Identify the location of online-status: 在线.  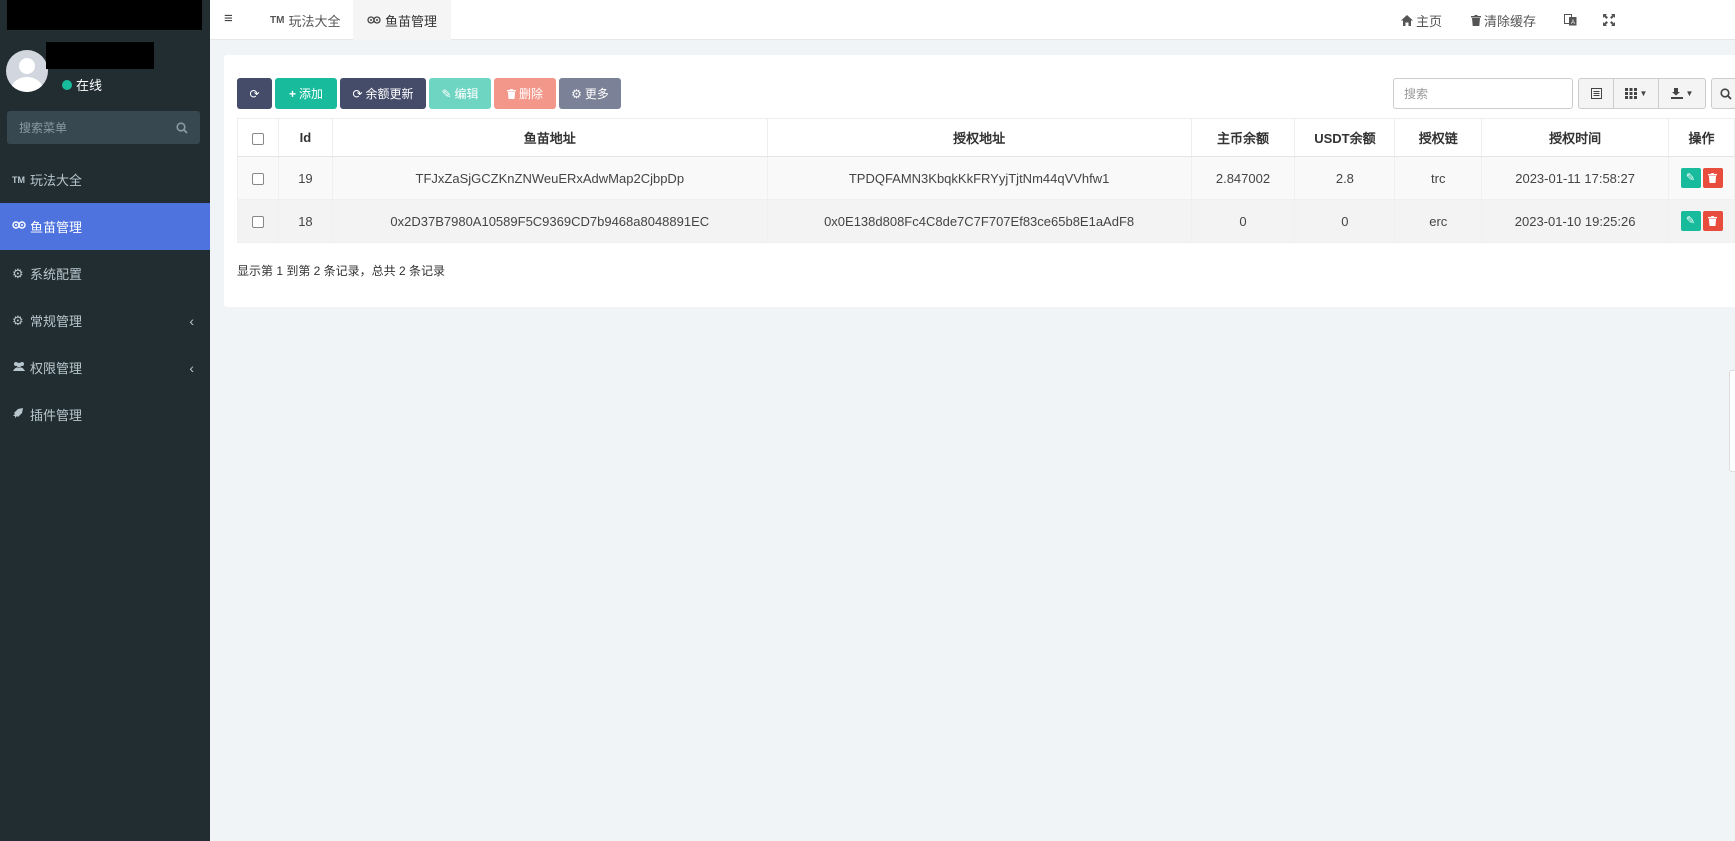
(82, 84).